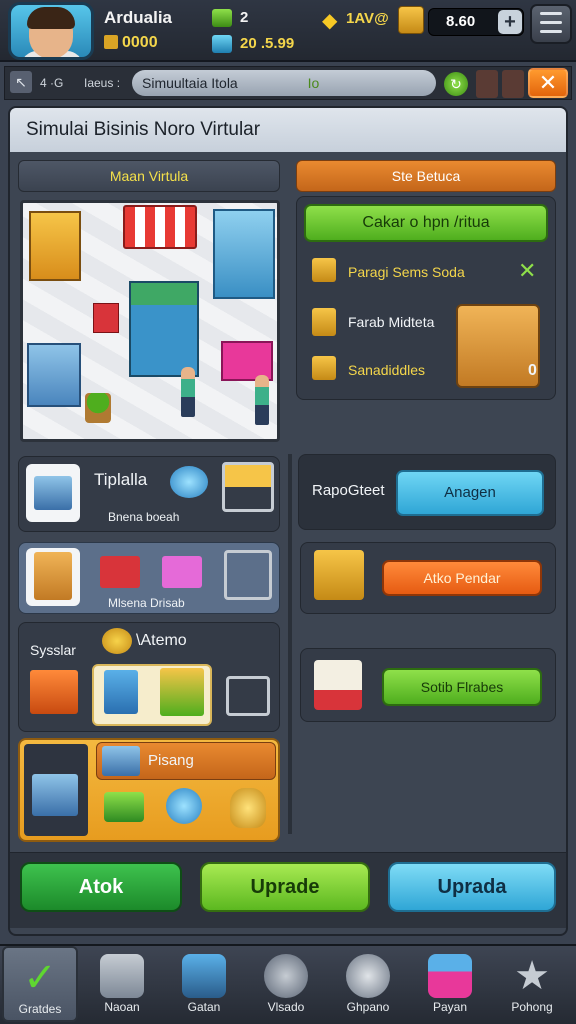 Image resolution: width=576 pixels, height=1024 pixels. What do you see at coordinates (121, 479) in the screenshot?
I see `card-title: Tiplalla` at bounding box center [121, 479].